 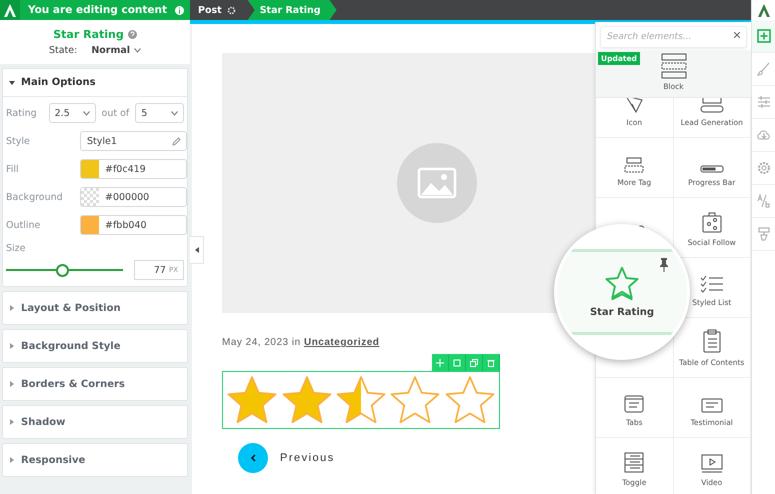 I want to click on image-icon, so click(x=437, y=183).